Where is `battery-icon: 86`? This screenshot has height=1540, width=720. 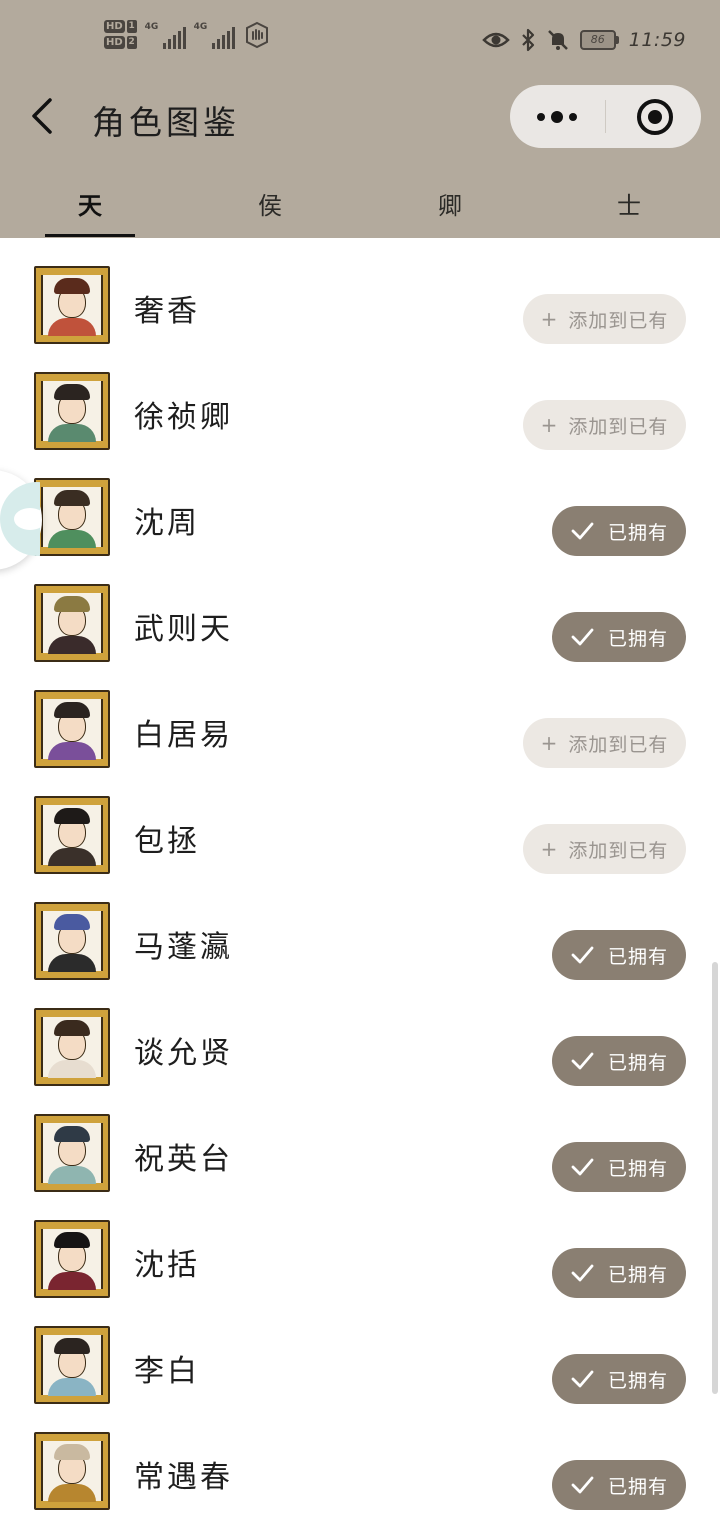 battery-icon: 86 is located at coordinates (599, 40).